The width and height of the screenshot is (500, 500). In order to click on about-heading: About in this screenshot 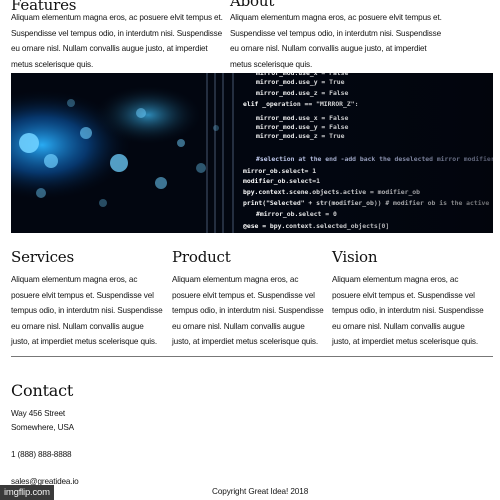, I will do `click(252, 5)`.